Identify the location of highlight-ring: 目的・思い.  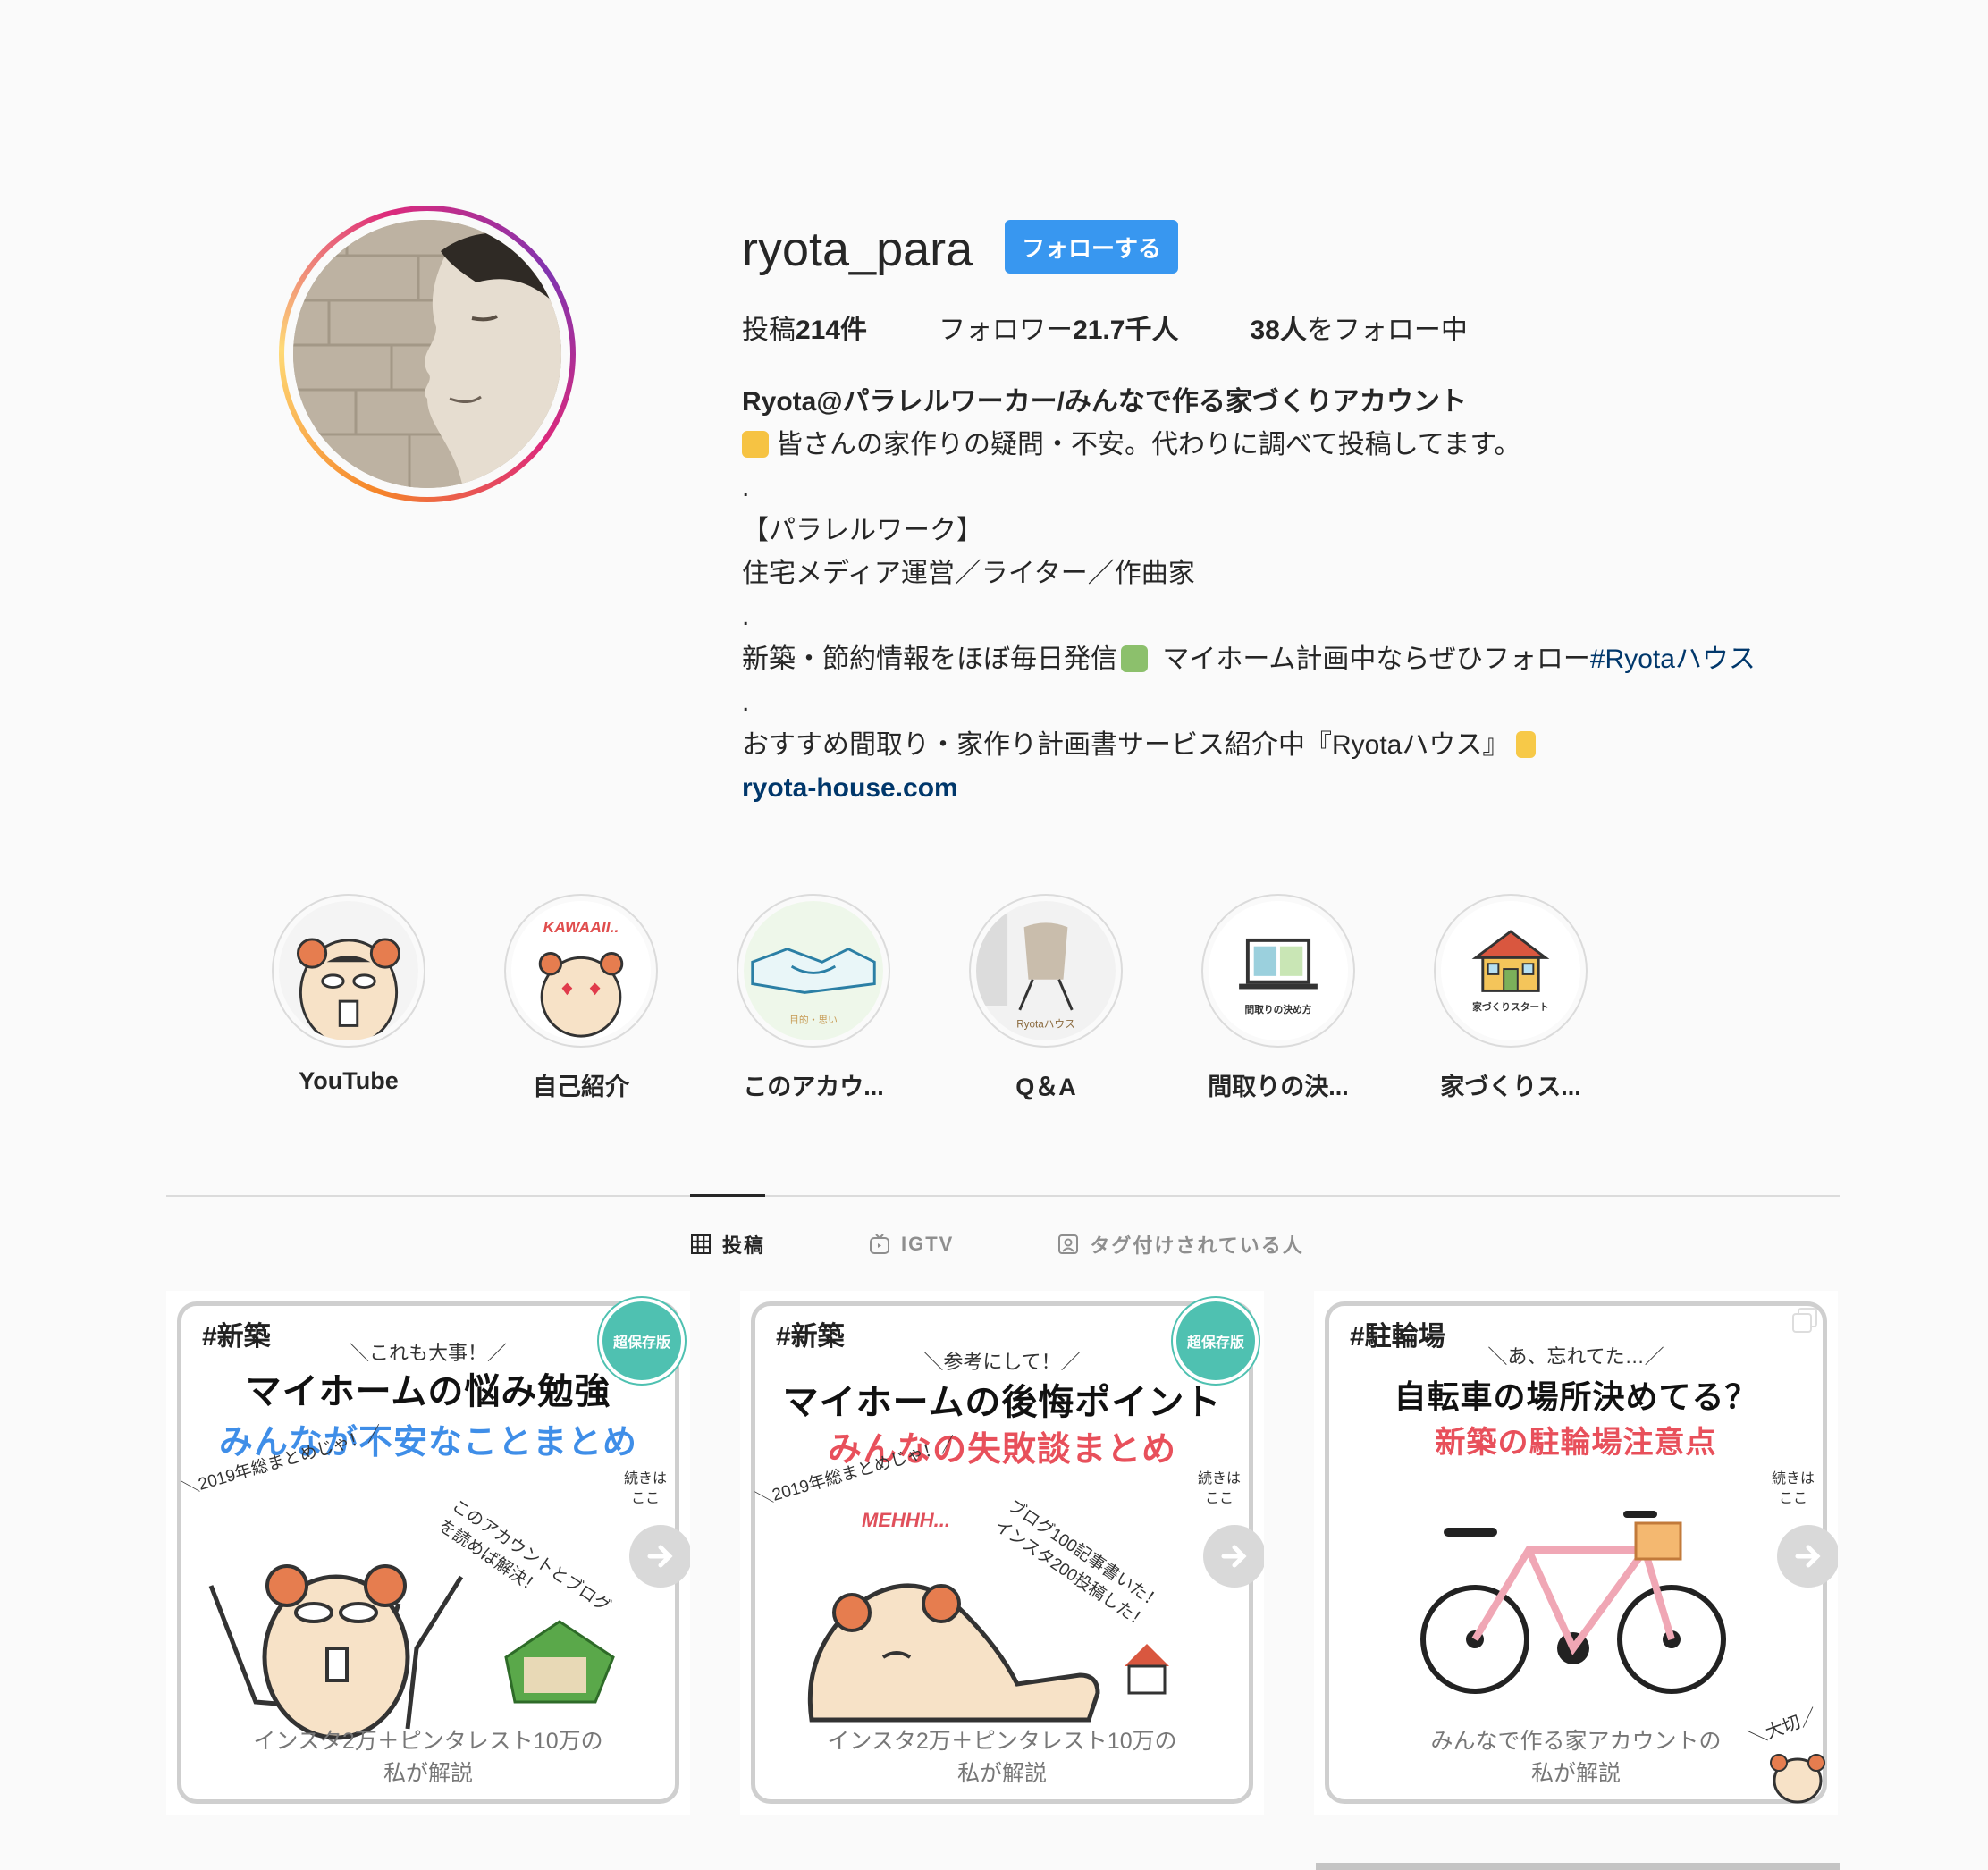
(813, 971).